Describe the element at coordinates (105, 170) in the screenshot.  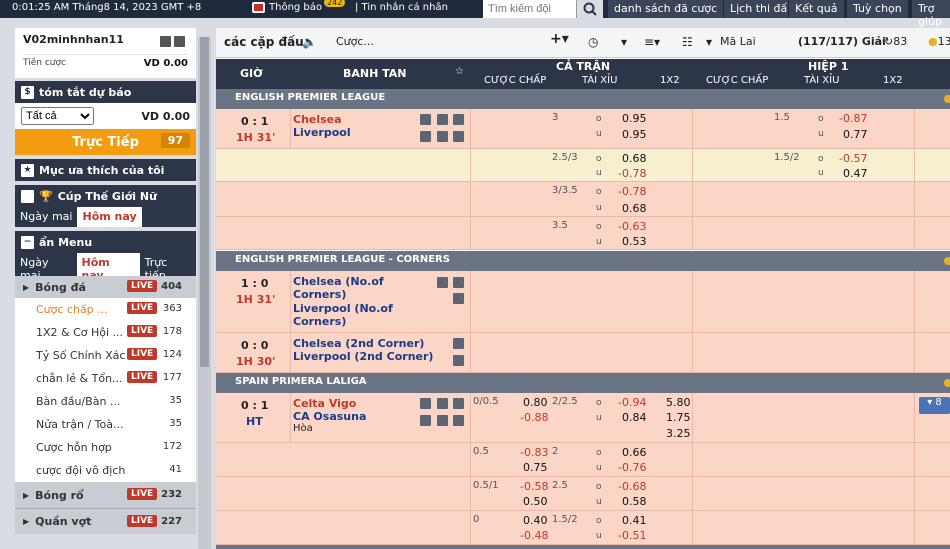
I see `favorites-header: ★ Mục ưa thích của tôi` at that location.